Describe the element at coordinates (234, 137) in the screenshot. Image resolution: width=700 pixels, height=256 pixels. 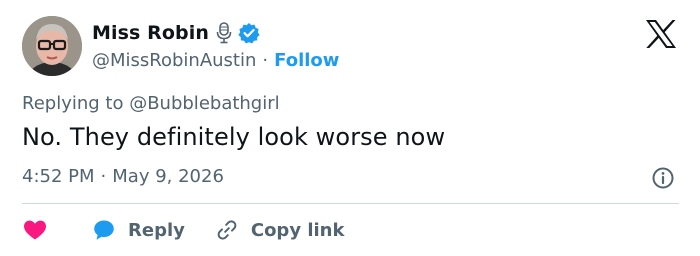
I see `tweet-text: No. They definitely look worse now` at that location.